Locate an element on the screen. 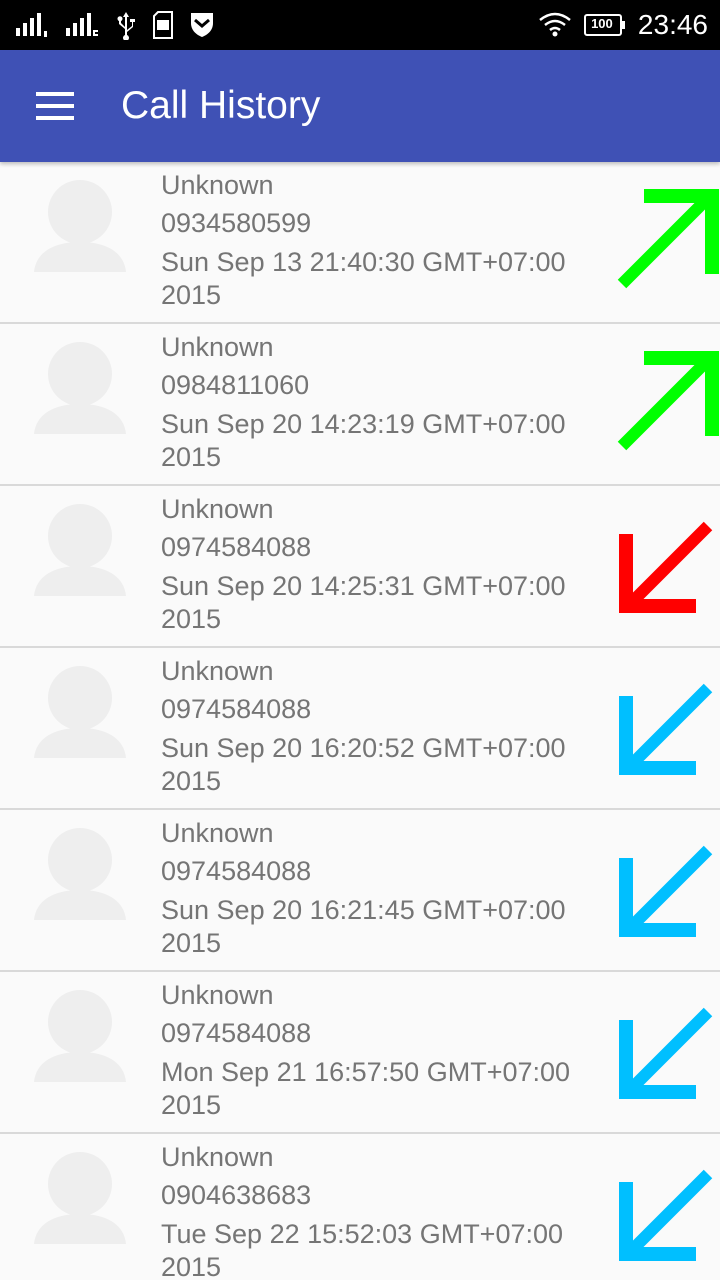 This screenshot has height=1280, width=720. call-date: Tue Sep 22 15:52:03 GMT+07:00 2015 is located at coordinates (362, 1249).